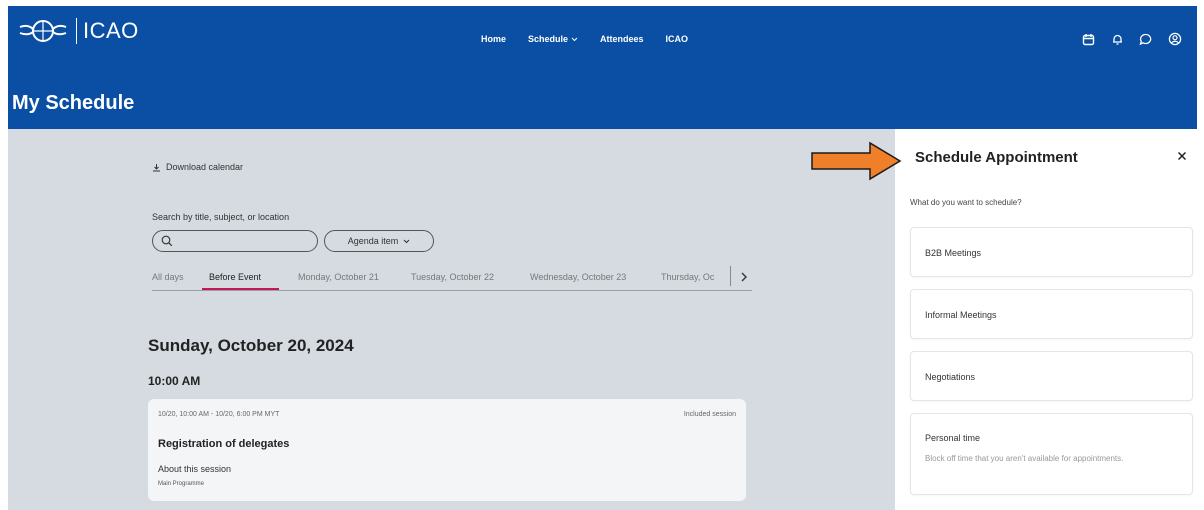  I want to click on session-badge: Included session, so click(709, 414).